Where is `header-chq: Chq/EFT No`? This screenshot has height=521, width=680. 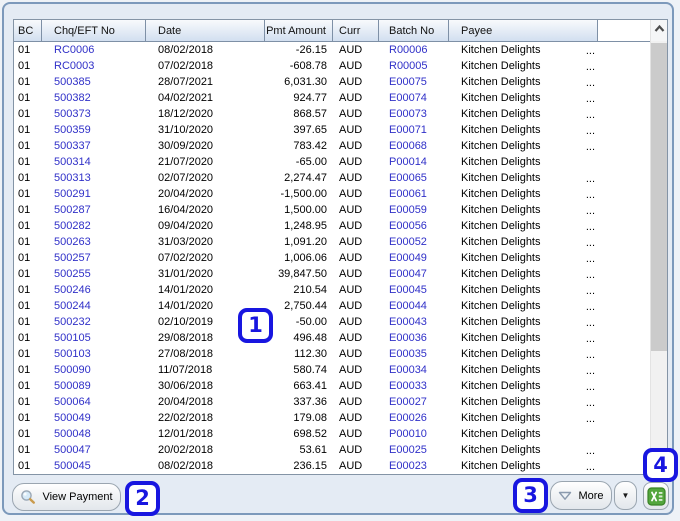 header-chq: Chq/EFT No is located at coordinates (94, 30).